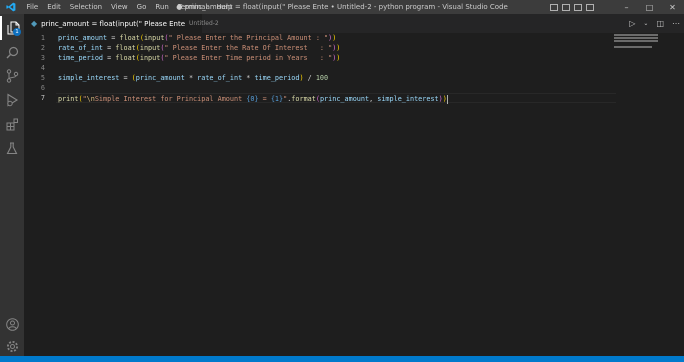  What do you see at coordinates (224, 7) in the screenshot?
I see `menu-help: Help` at bounding box center [224, 7].